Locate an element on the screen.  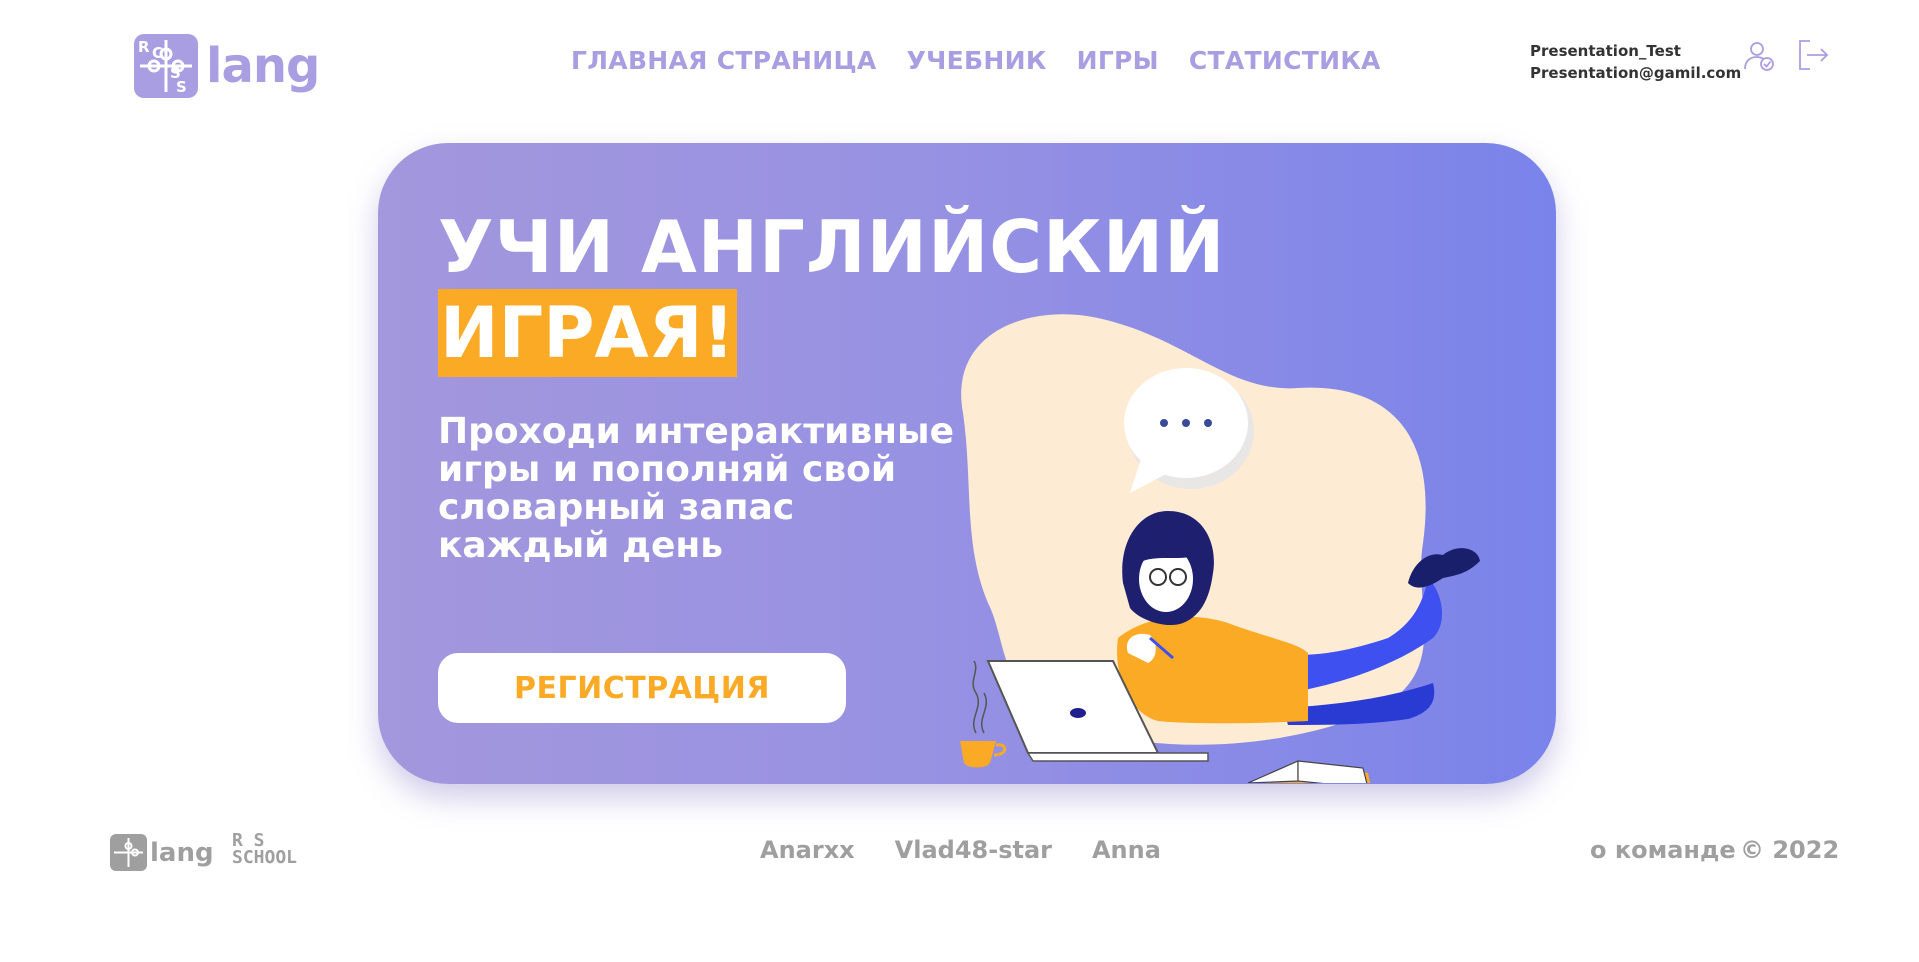
nav-textbook: УЧЕБНИК is located at coordinates (977, 60).